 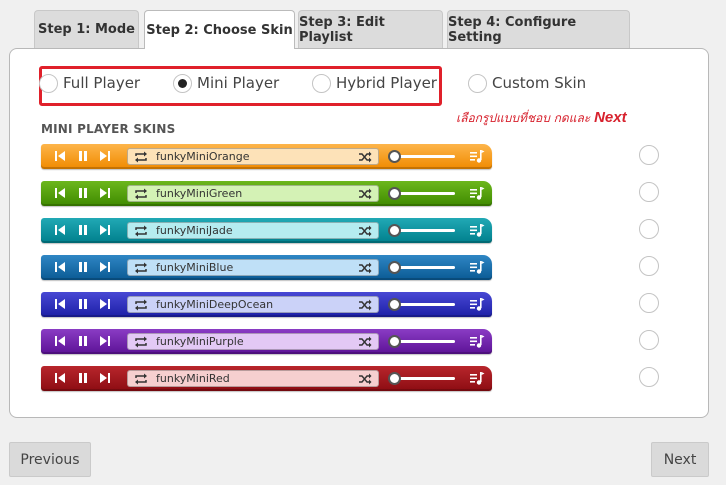 I want to click on skin-row-funkyMiniJade: funkyMiniJade, so click(x=371, y=231).